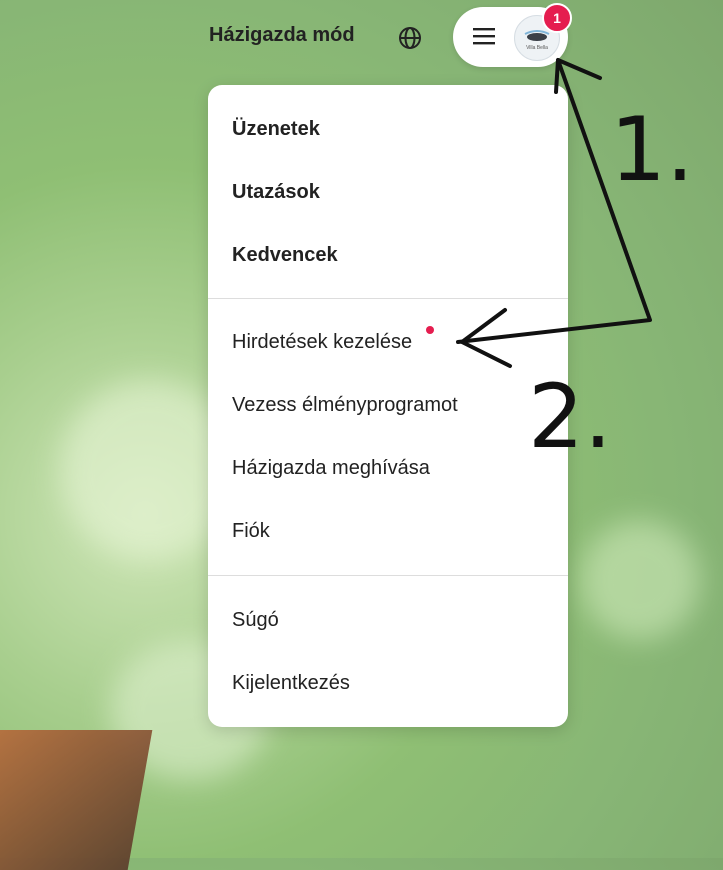 Image resolution: width=723 pixels, height=870 pixels. I want to click on annotation-step-2: 2., so click(570, 416).